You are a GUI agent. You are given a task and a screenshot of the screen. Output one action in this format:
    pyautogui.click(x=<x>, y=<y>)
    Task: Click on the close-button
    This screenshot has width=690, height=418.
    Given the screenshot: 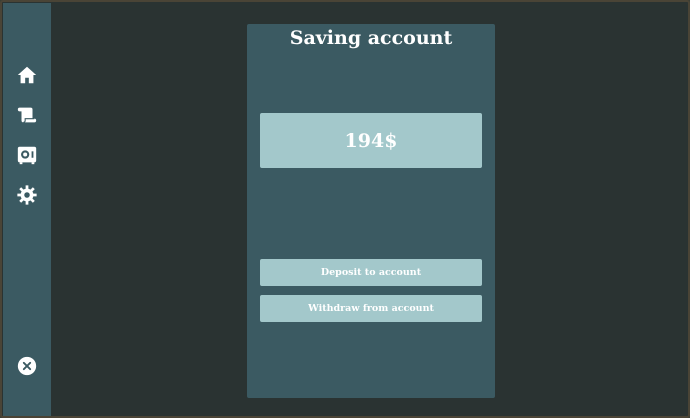 What is the action you would take?
    pyautogui.click(x=27, y=366)
    